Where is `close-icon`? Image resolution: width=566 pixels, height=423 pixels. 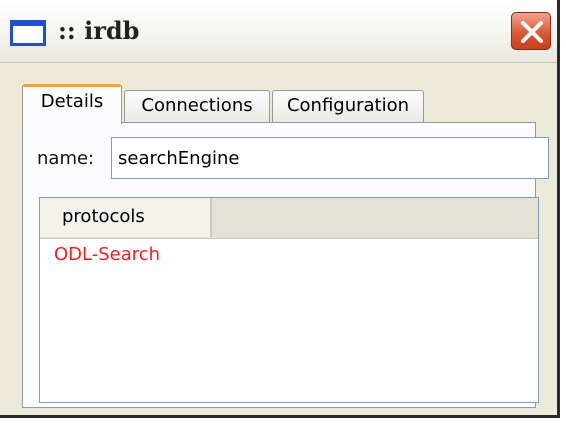
close-icon is located at coordinates (532, 32).